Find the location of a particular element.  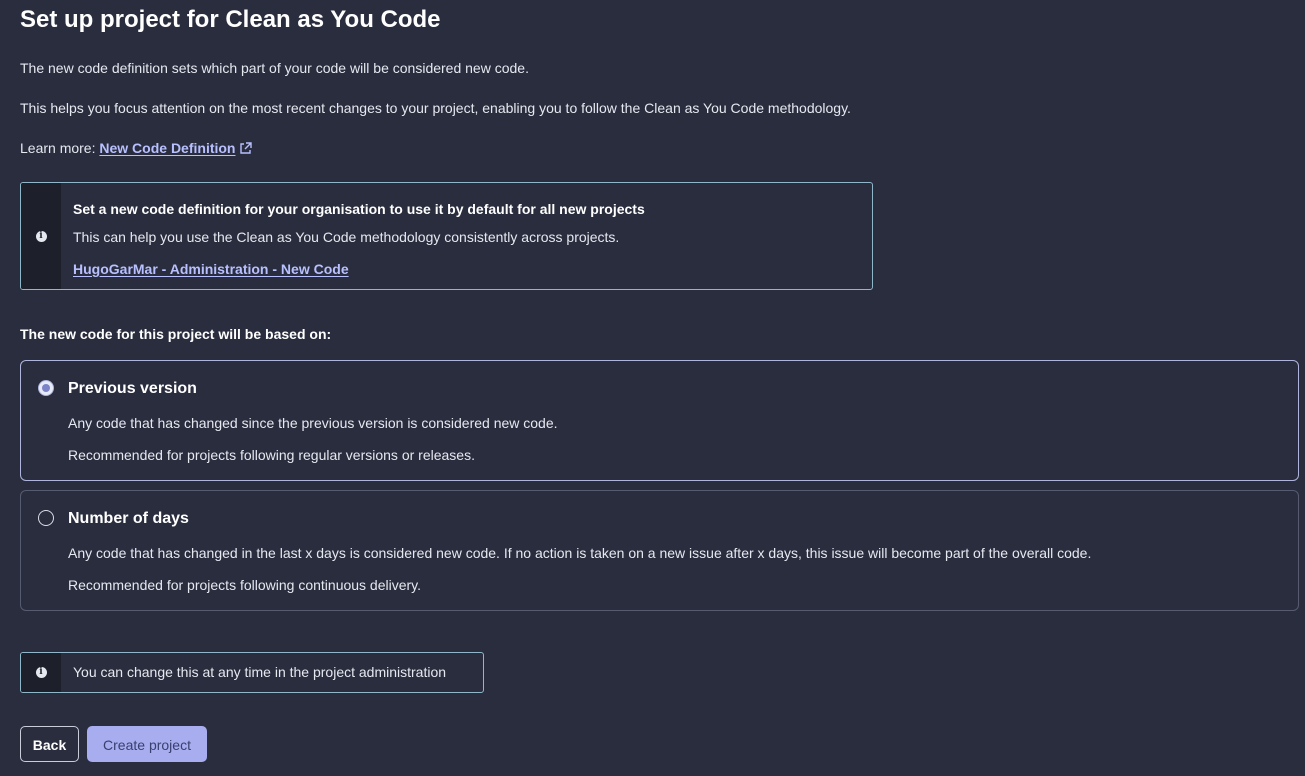

radio-number-of-days is located at coordinates (46, 518).